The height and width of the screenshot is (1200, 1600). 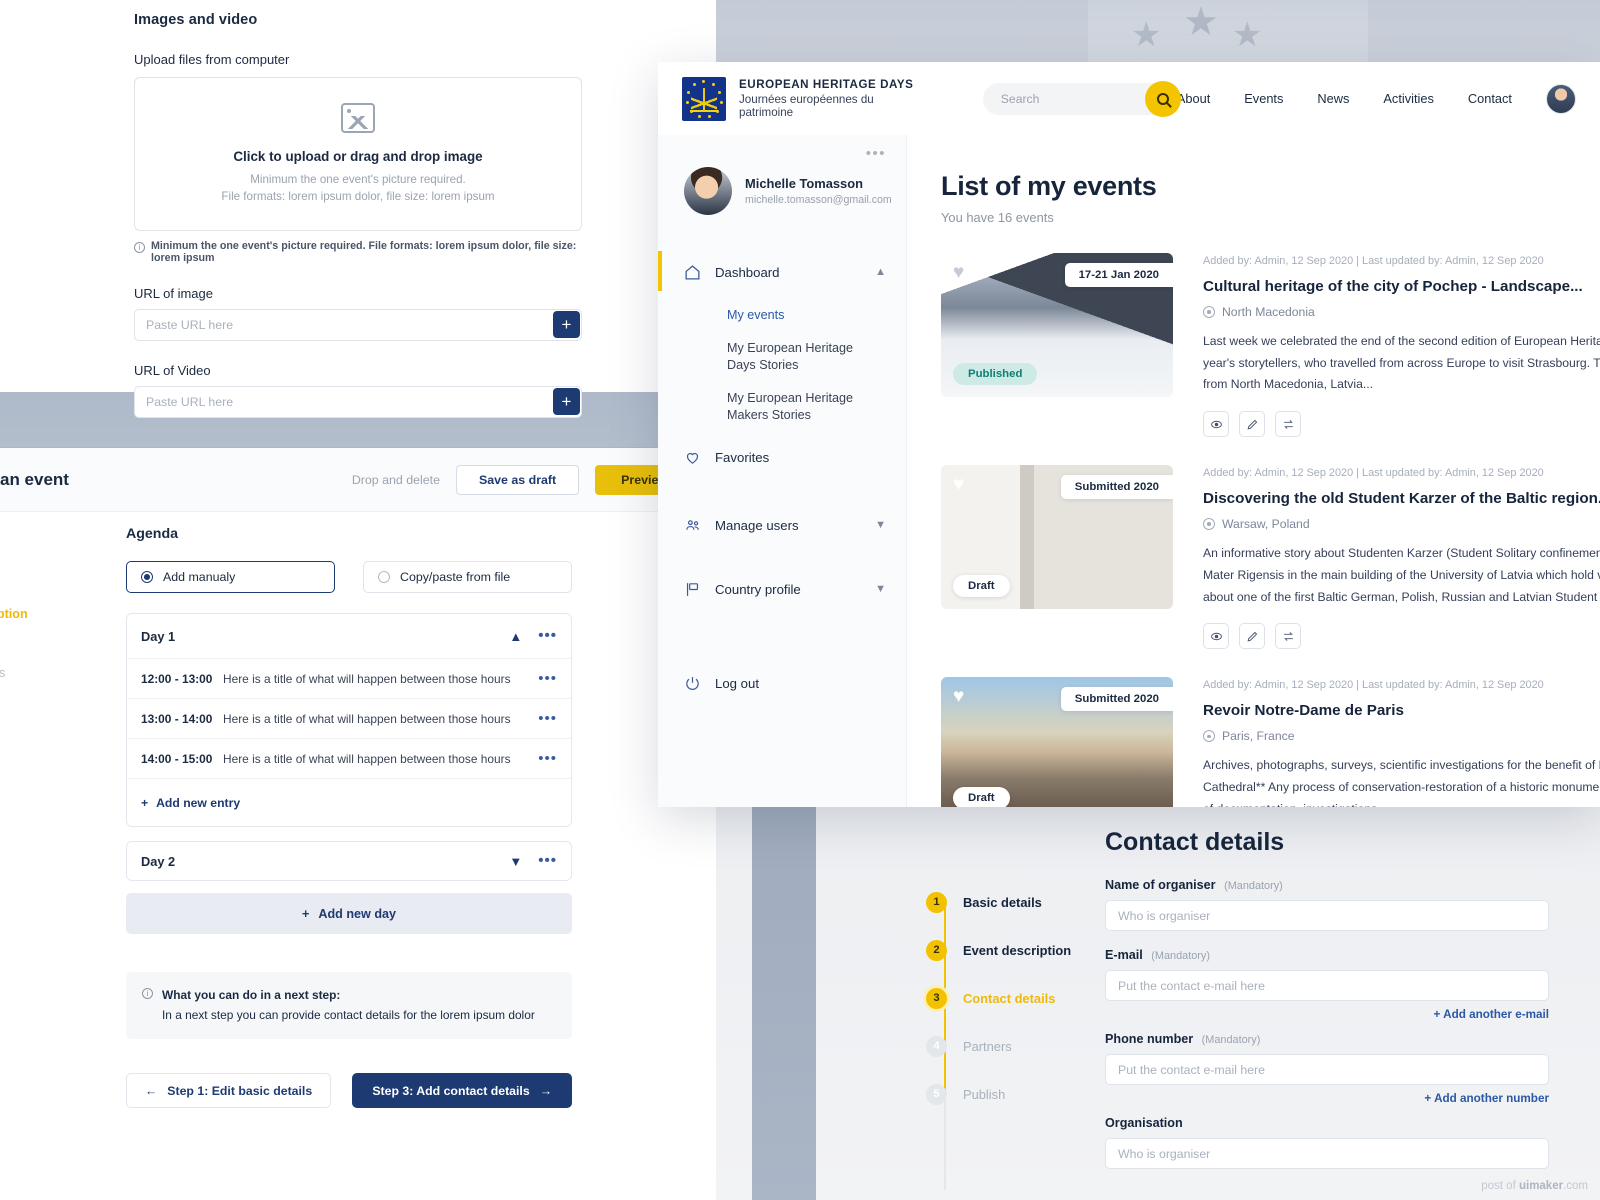 I want to click on organisation-input, so click(x=1327, y=1153).